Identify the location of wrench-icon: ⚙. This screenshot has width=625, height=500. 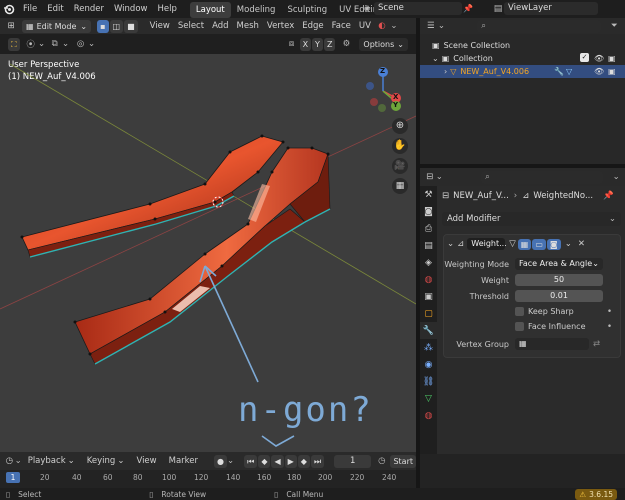
(346, 44).